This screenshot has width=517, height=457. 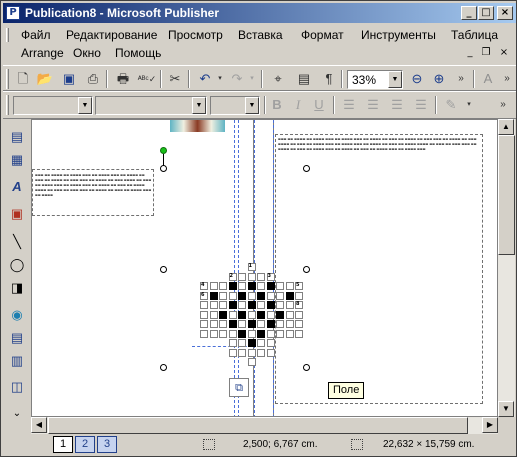 What do you see at coordinates (17, 414) in the screenshot?
I see `toolbar-options-icon: ⌄` at bounding box center [17, 414].